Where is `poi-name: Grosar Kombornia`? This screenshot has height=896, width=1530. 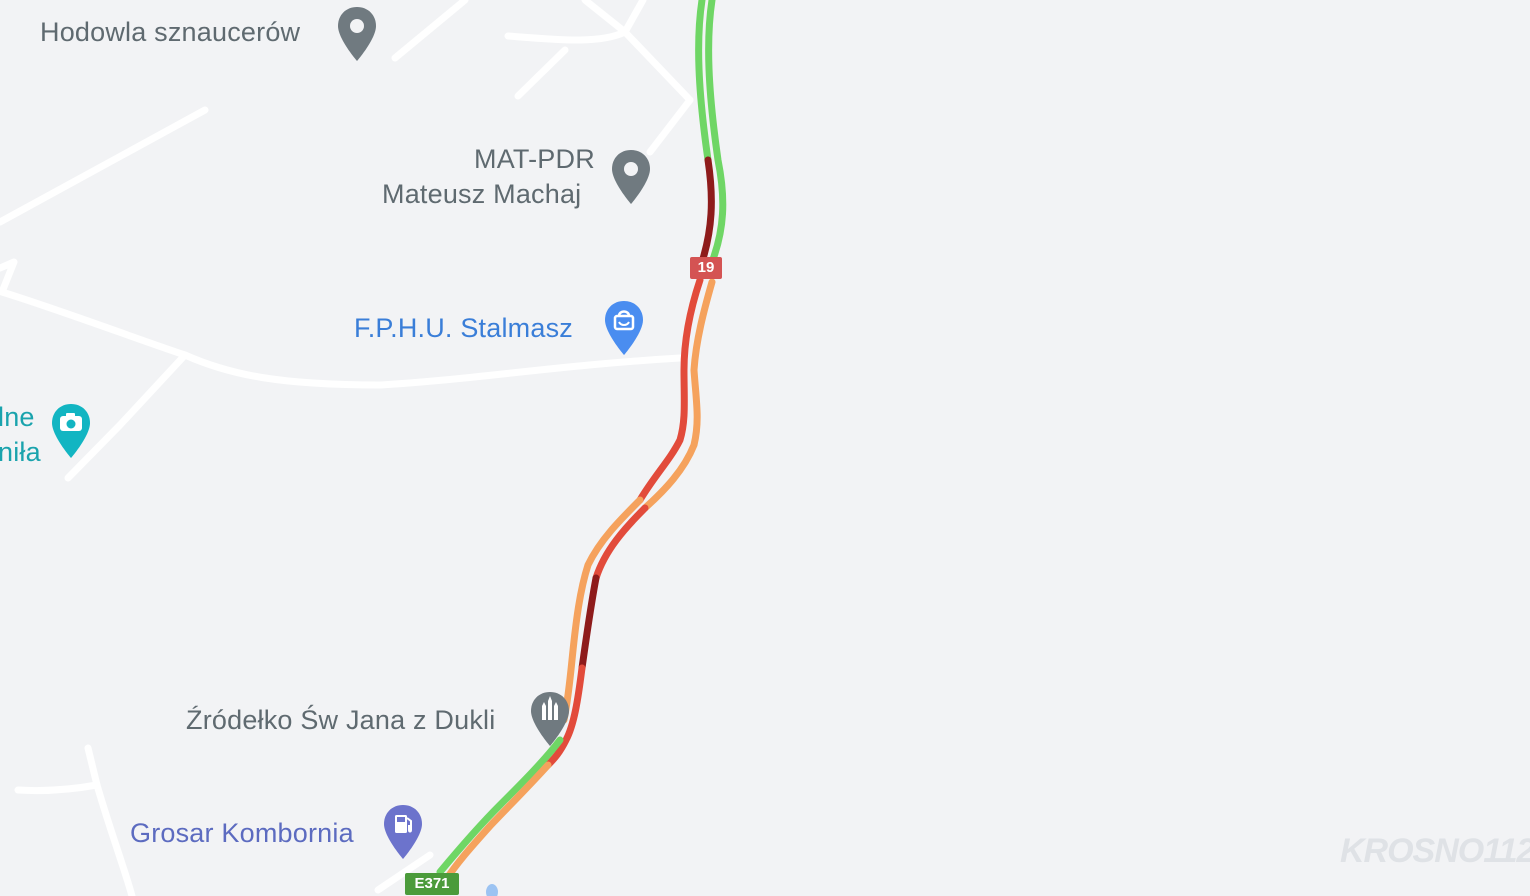
poi-name: Grosar Kombornia is located at coordinates (242, 833).